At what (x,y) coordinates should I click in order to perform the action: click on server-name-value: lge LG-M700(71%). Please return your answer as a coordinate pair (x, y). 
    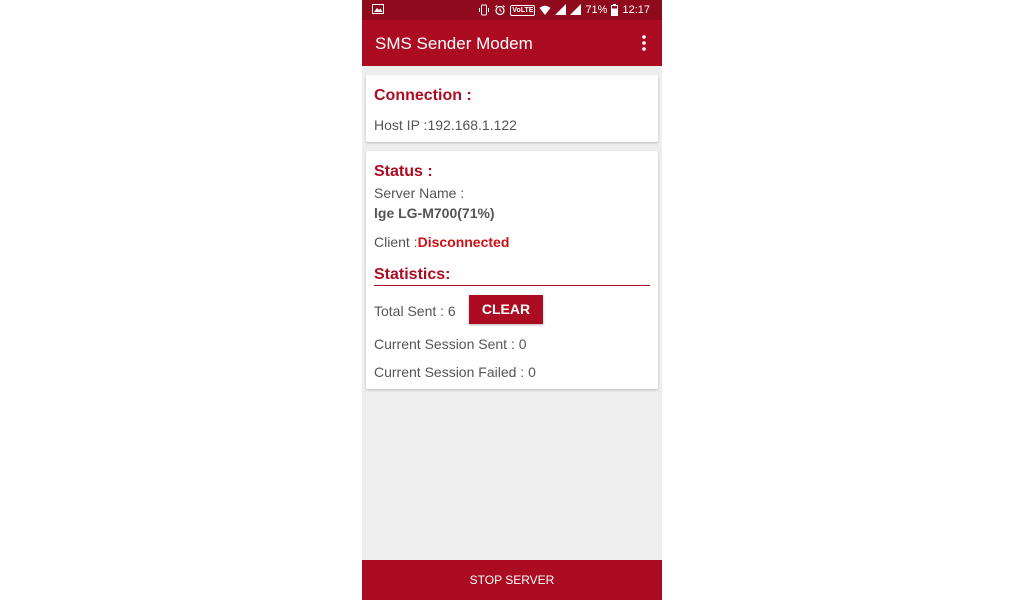
    Looking at the image, I should click on (434, 213).